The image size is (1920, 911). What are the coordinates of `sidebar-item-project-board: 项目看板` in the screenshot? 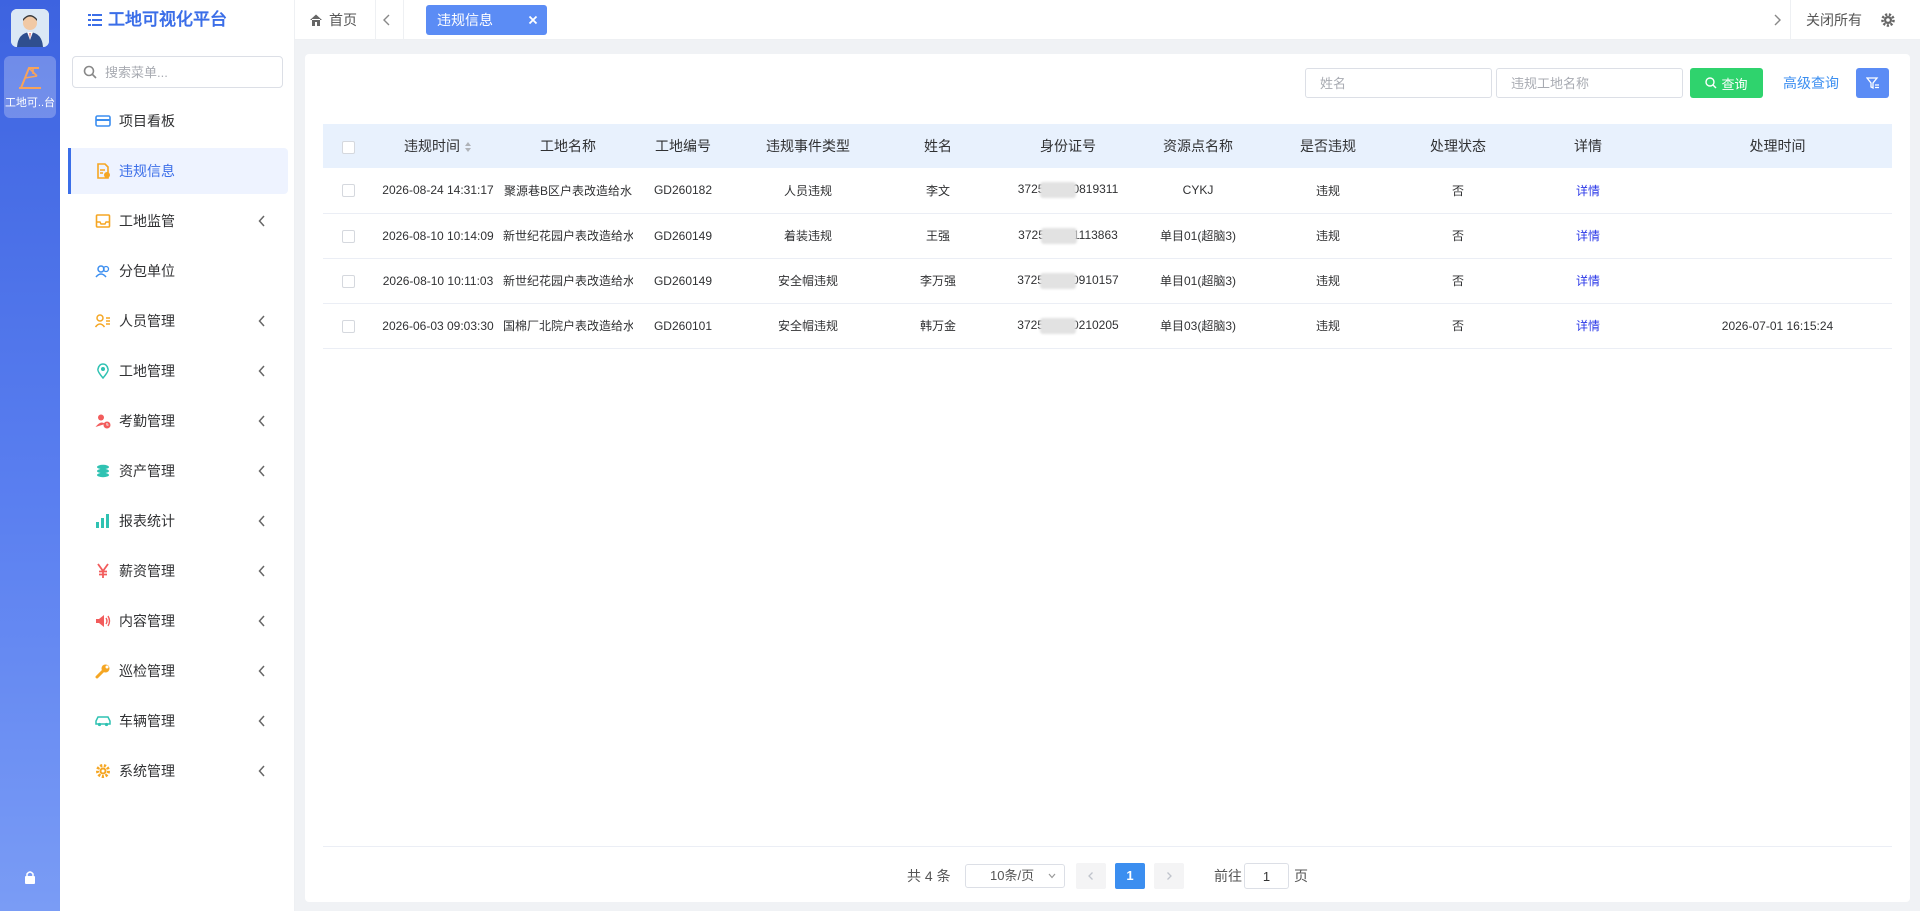 It's located at (178, 121).